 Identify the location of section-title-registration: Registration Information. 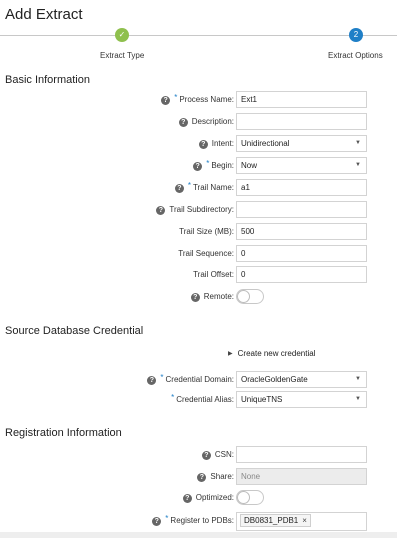
(63, 433).